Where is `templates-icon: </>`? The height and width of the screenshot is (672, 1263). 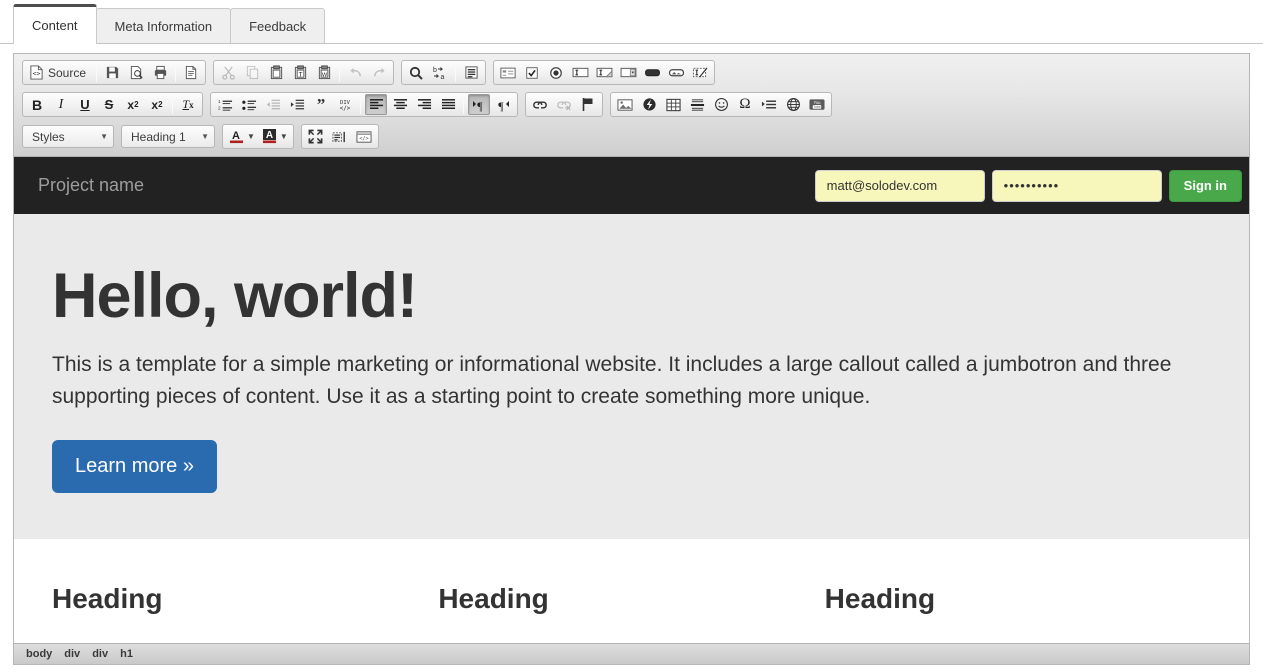
templates-icon: </> is located at coordinates (364, 136).